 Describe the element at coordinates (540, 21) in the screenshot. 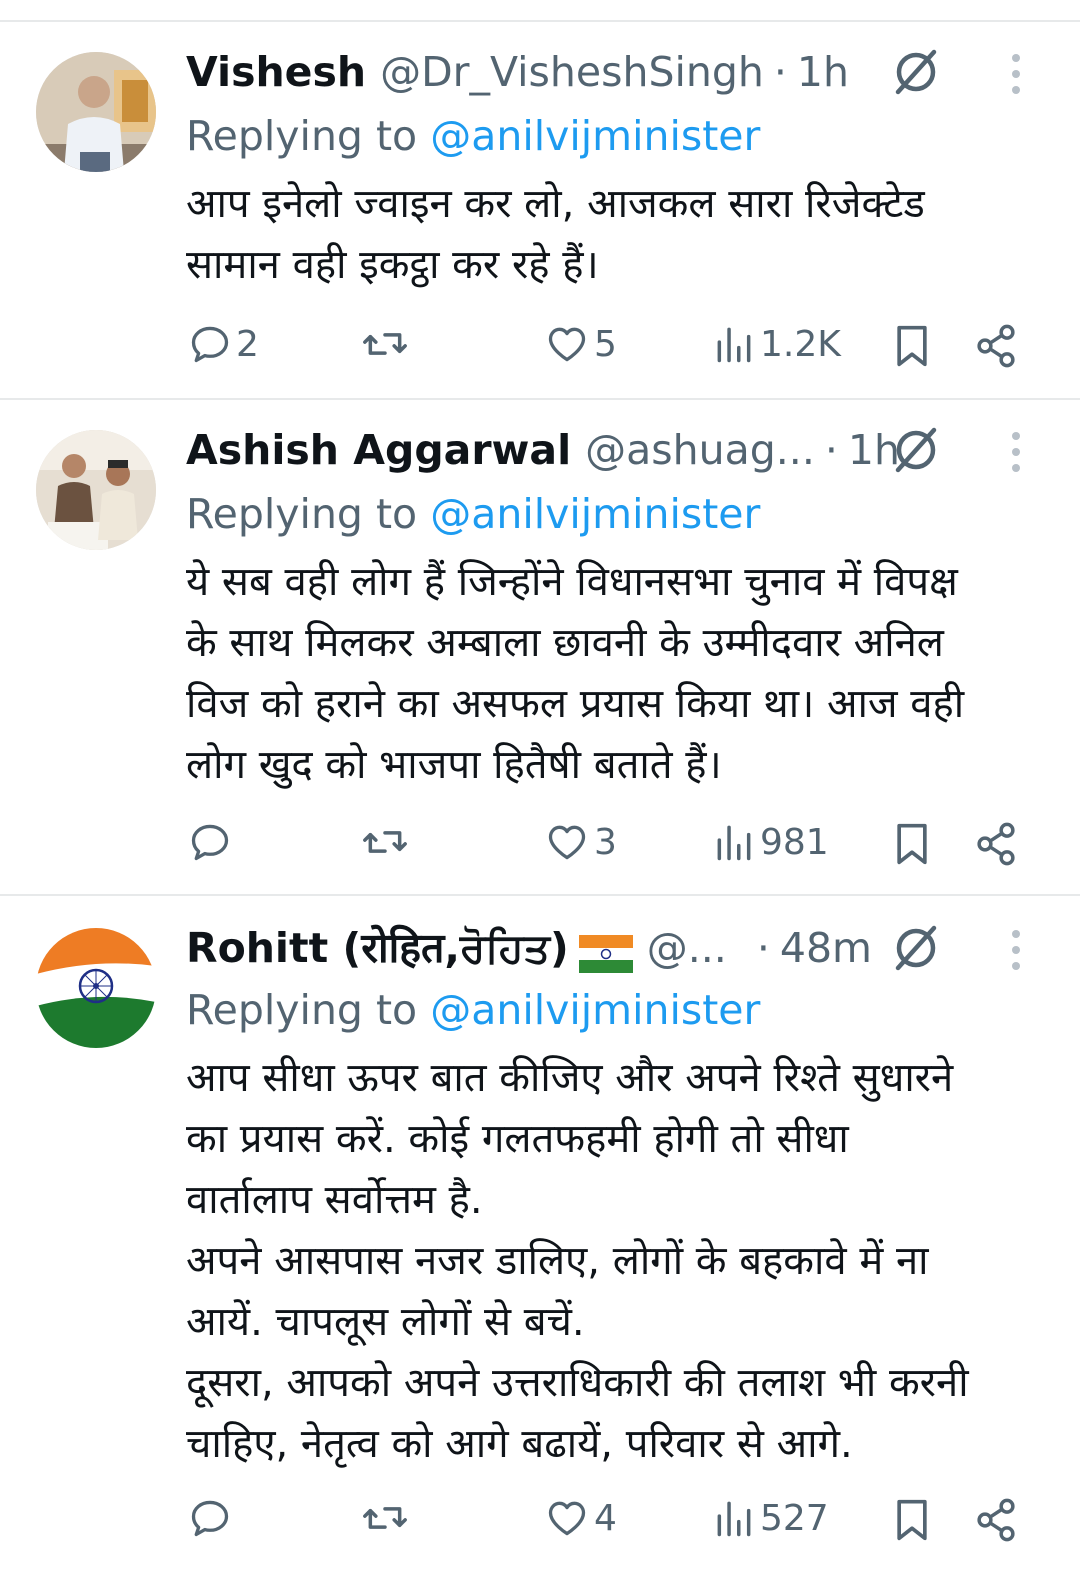

I see `top-divider` at that location.